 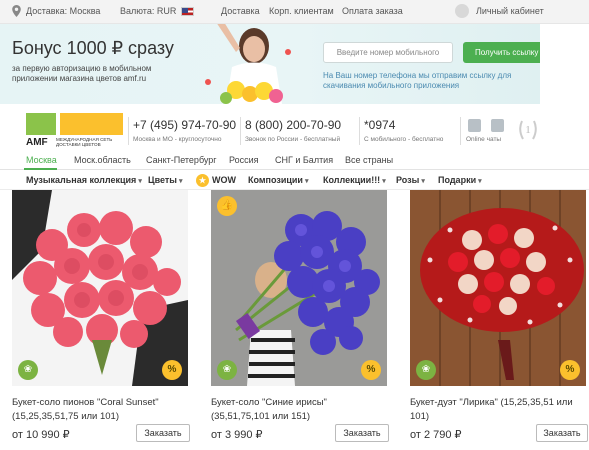 I want to click on telegram-icon, so click(x=474, y=125).